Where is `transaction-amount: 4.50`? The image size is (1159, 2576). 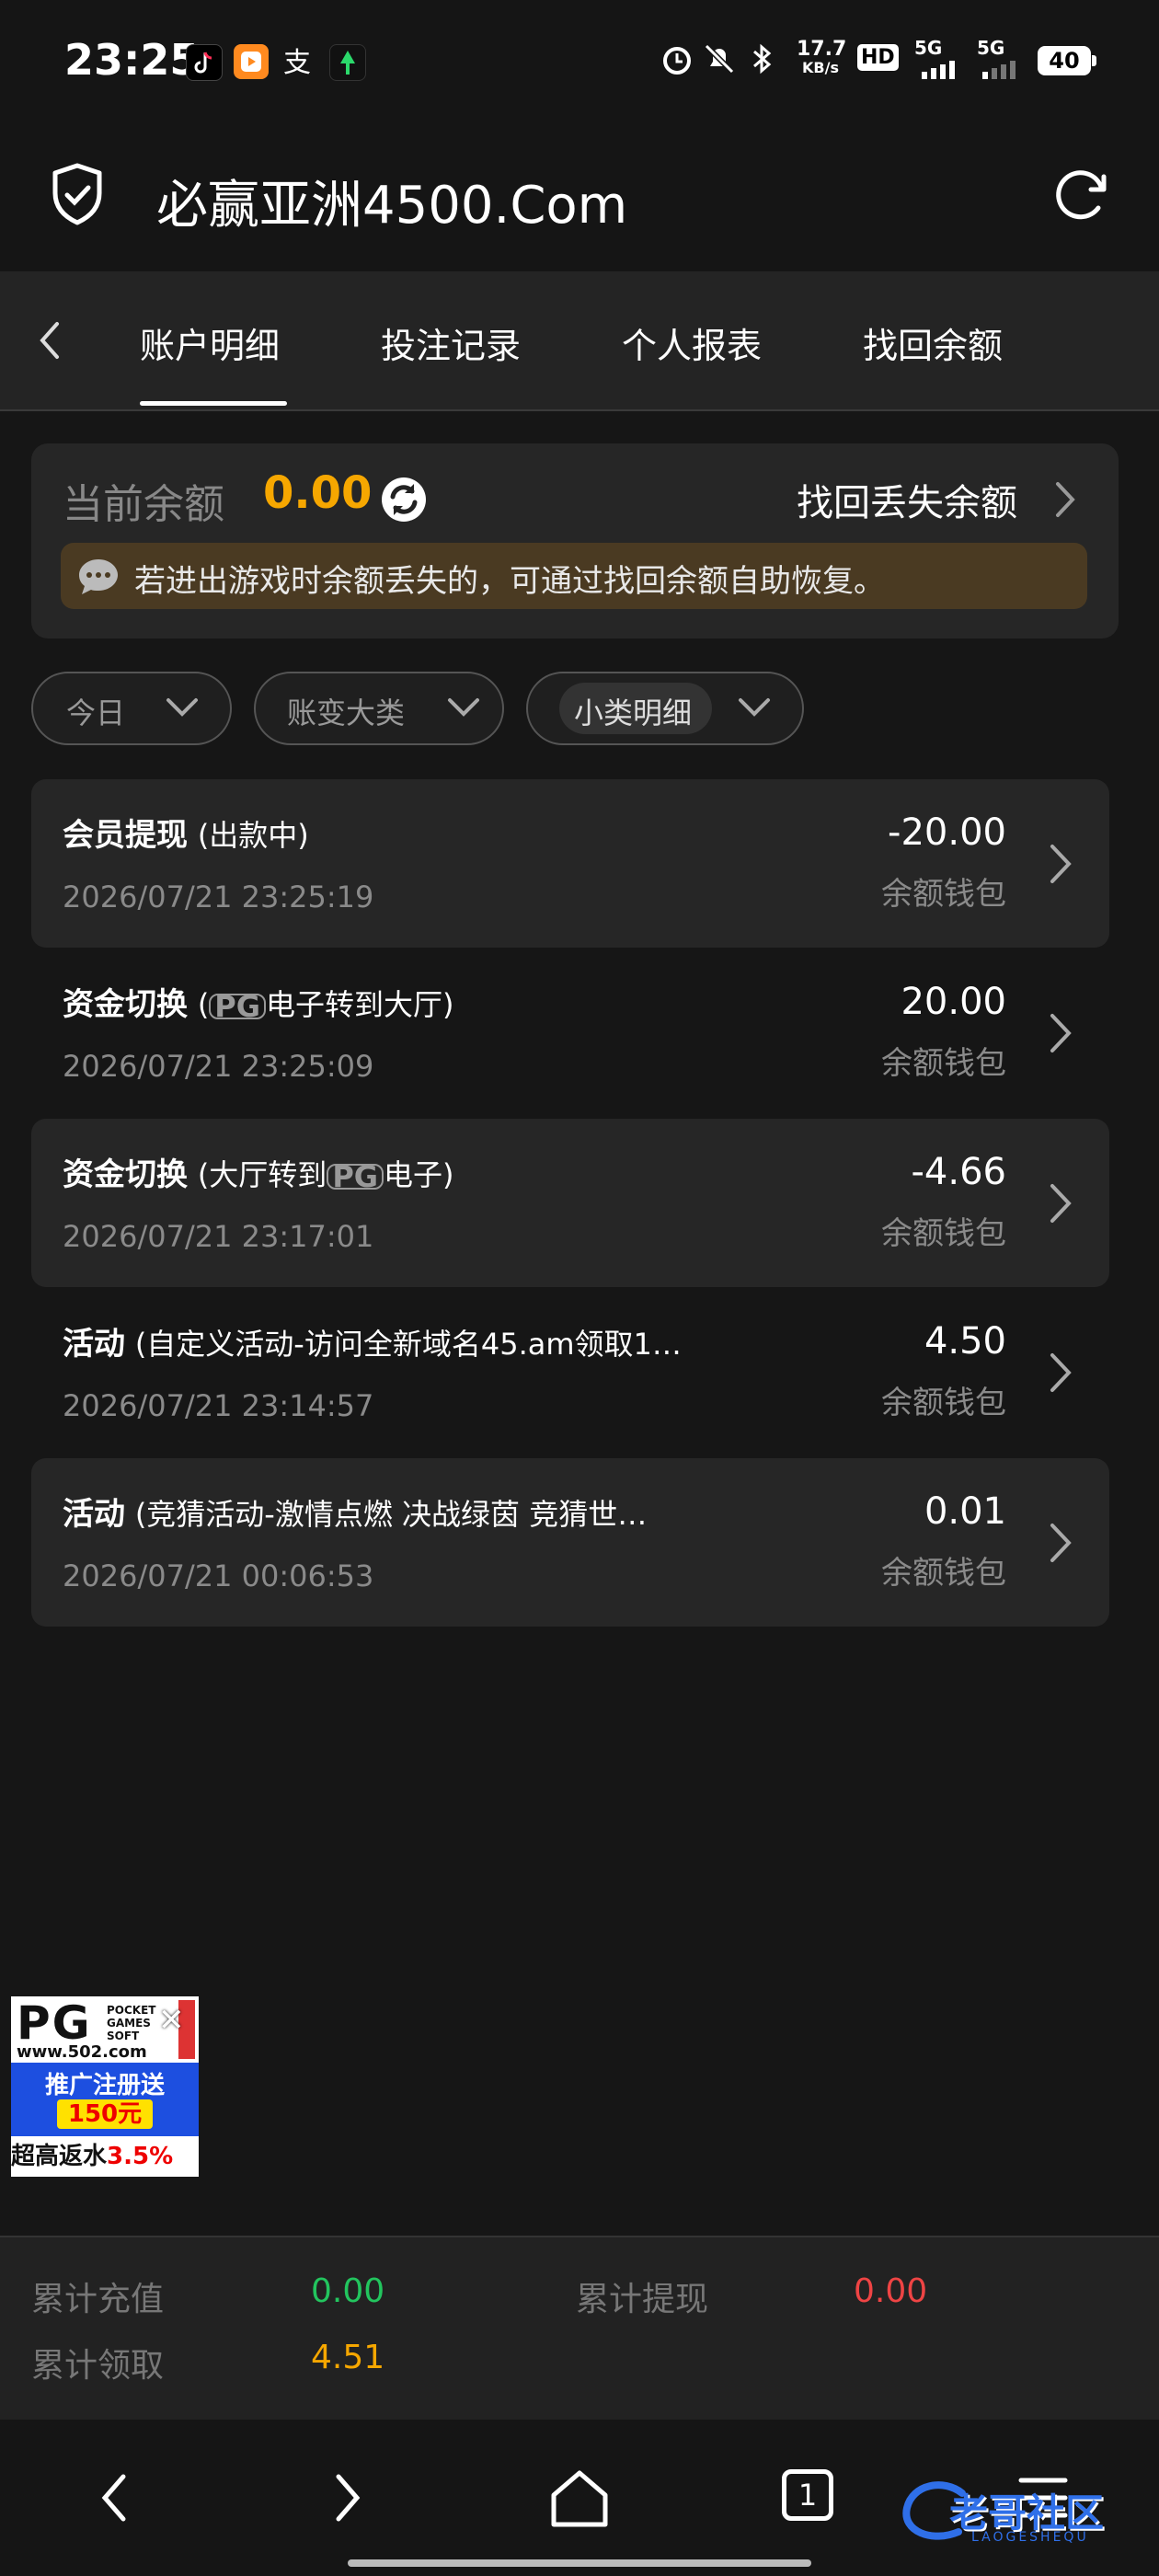 transaction-amount: 4.50 is located at coordinates (965, 1341).